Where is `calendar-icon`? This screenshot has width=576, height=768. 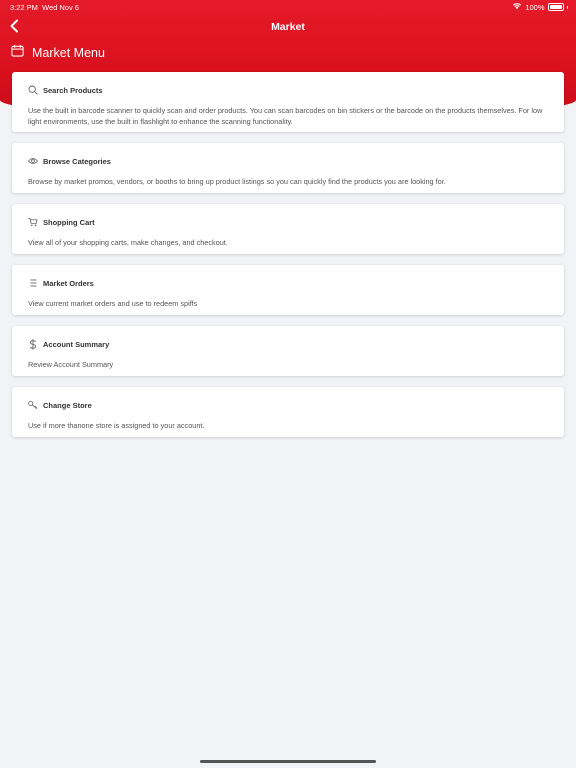
calendar-icon is located at coordinates (17, 53).